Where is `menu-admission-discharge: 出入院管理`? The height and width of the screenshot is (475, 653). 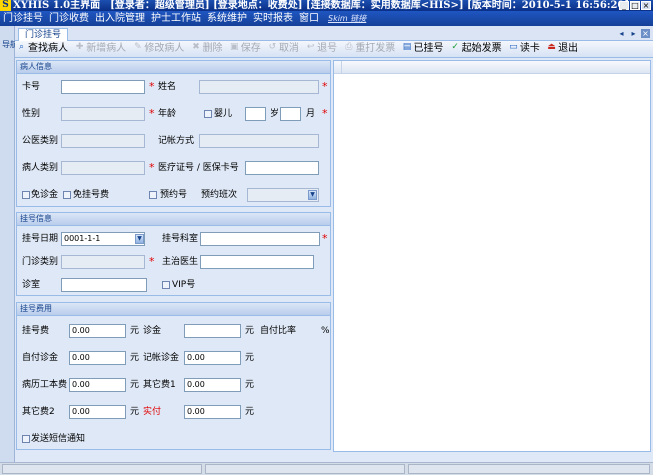 menu-admission-discharge: 出入院管理 is located at coordinates (120, 18).